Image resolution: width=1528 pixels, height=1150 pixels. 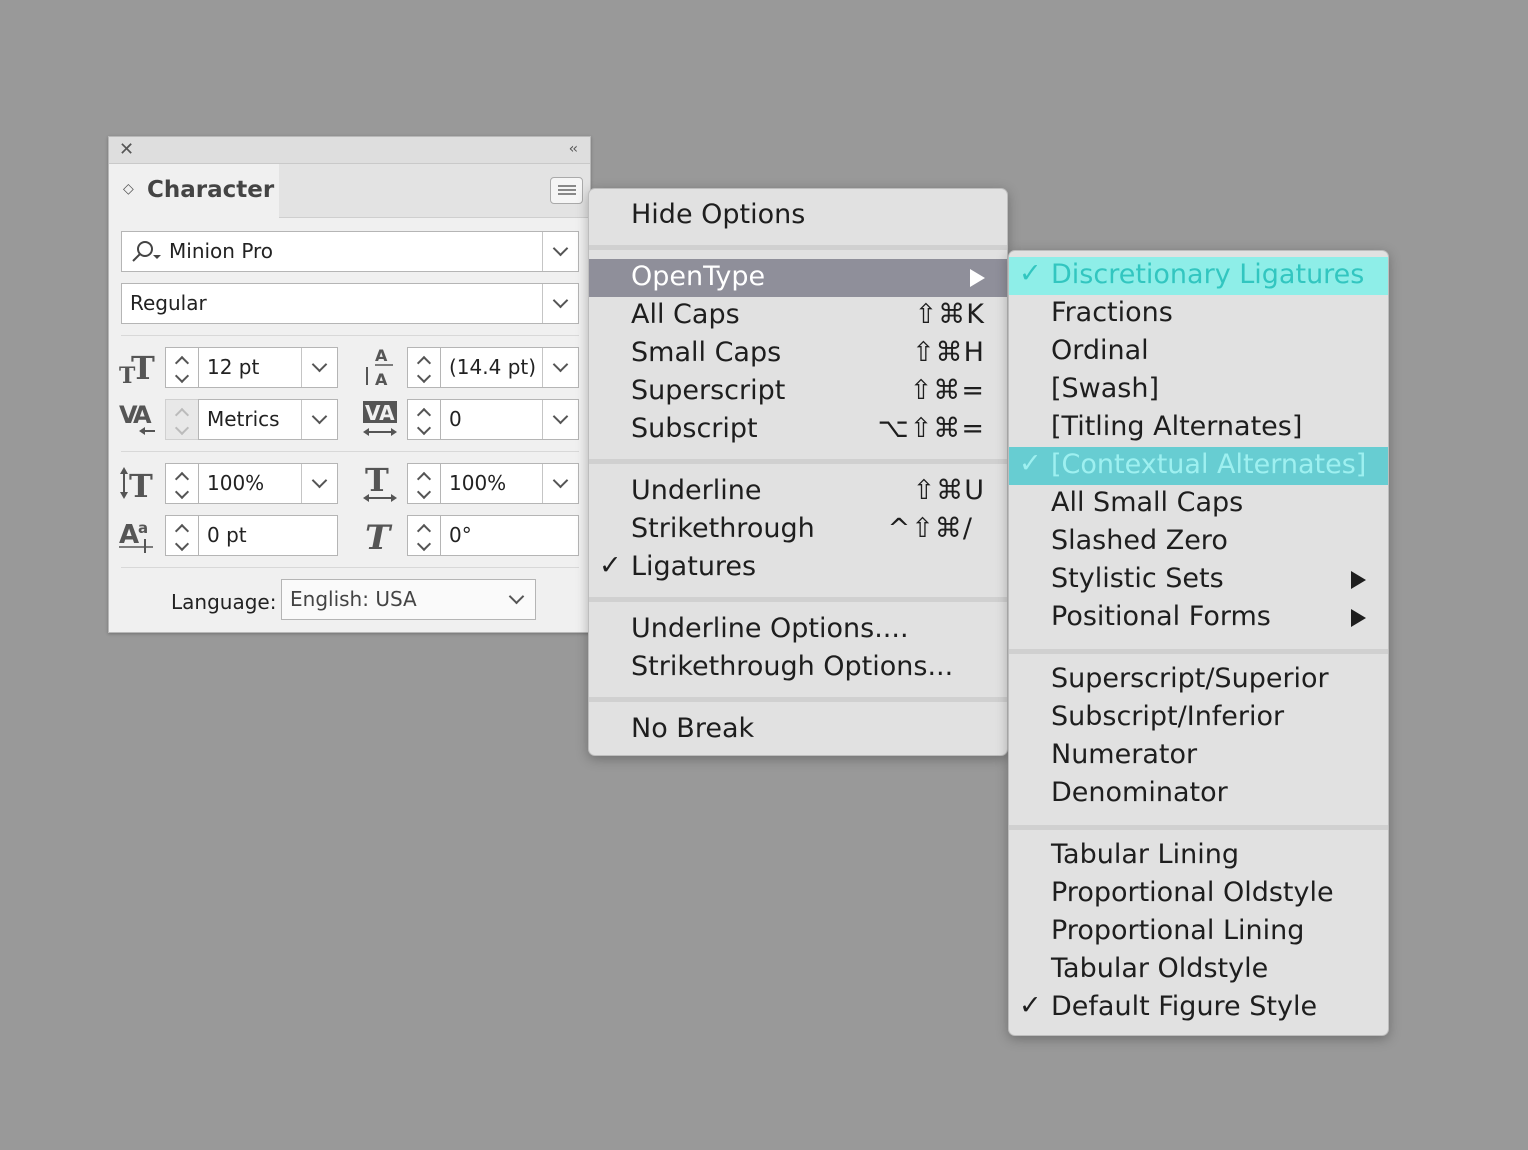 What do you see at coordinates (1160, 968) in the screenshot?
I see `menu-item-label: Tabular Oldstyle` at bounding box center [1160, 968].